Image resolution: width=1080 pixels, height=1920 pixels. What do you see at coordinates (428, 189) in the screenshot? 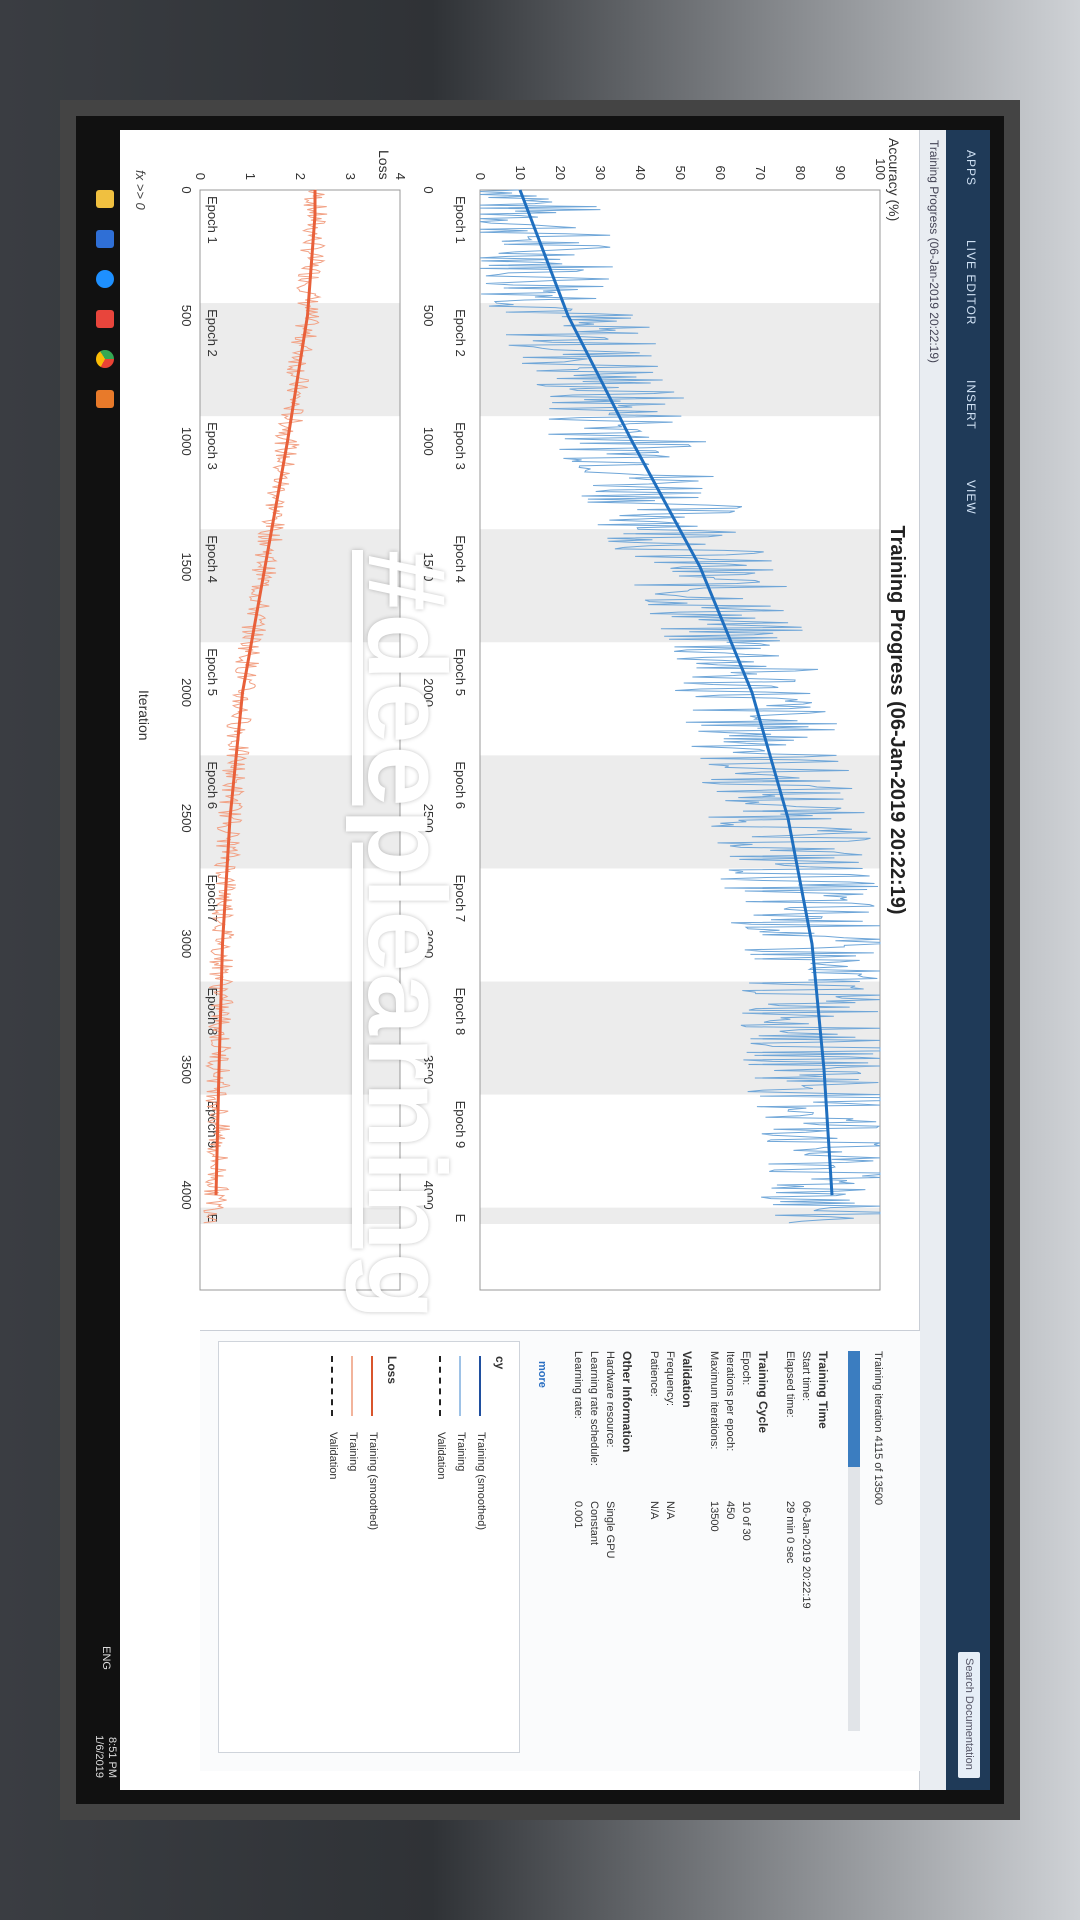
I see `accuracy-x-tick: 0` at bounding box center [428, 189].